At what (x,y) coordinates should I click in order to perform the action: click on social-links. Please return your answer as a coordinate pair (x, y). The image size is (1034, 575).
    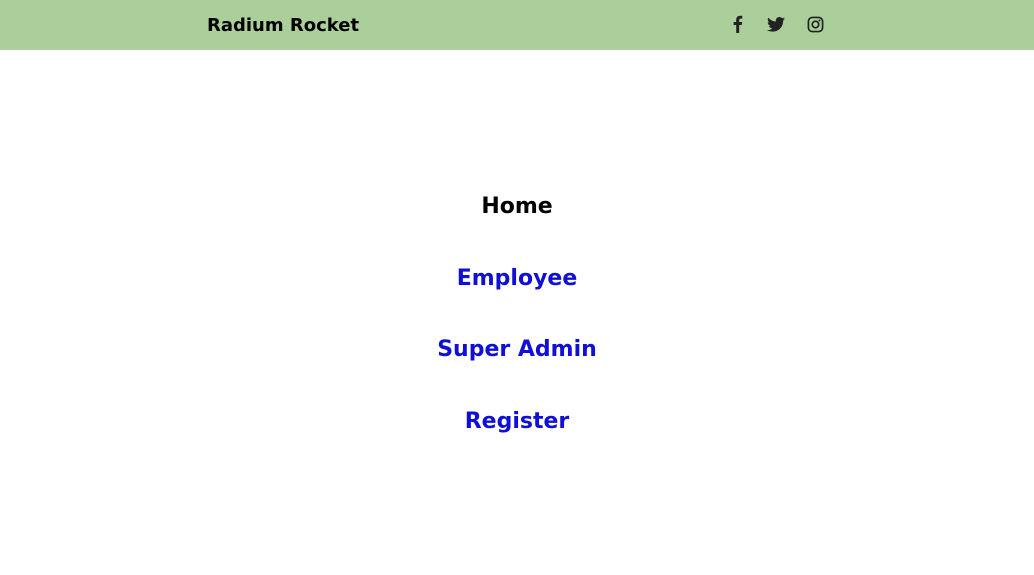
    Looking at the image, I should click on (784, 24).